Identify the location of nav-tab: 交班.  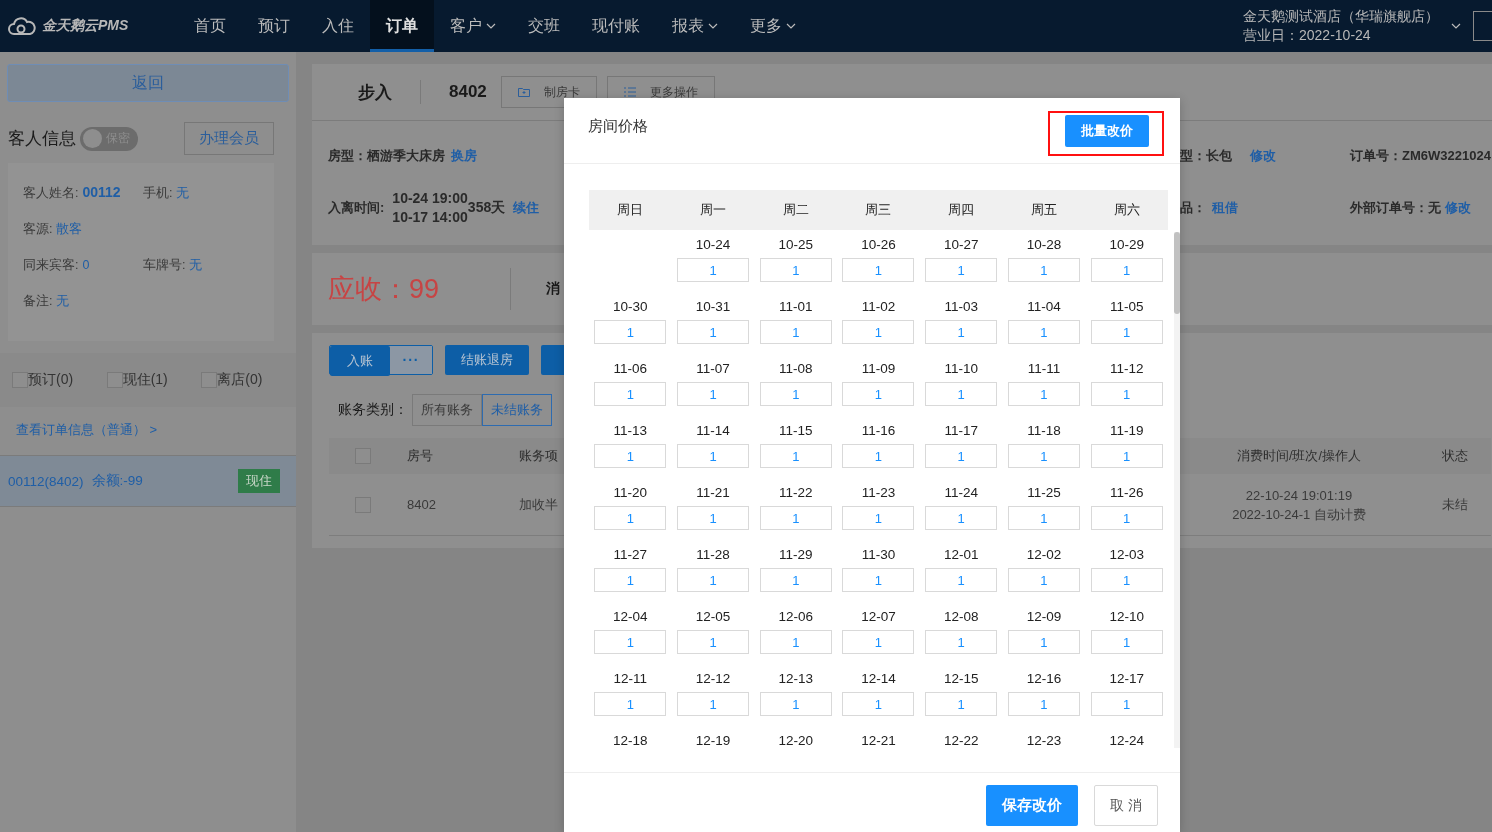
(544, 26).